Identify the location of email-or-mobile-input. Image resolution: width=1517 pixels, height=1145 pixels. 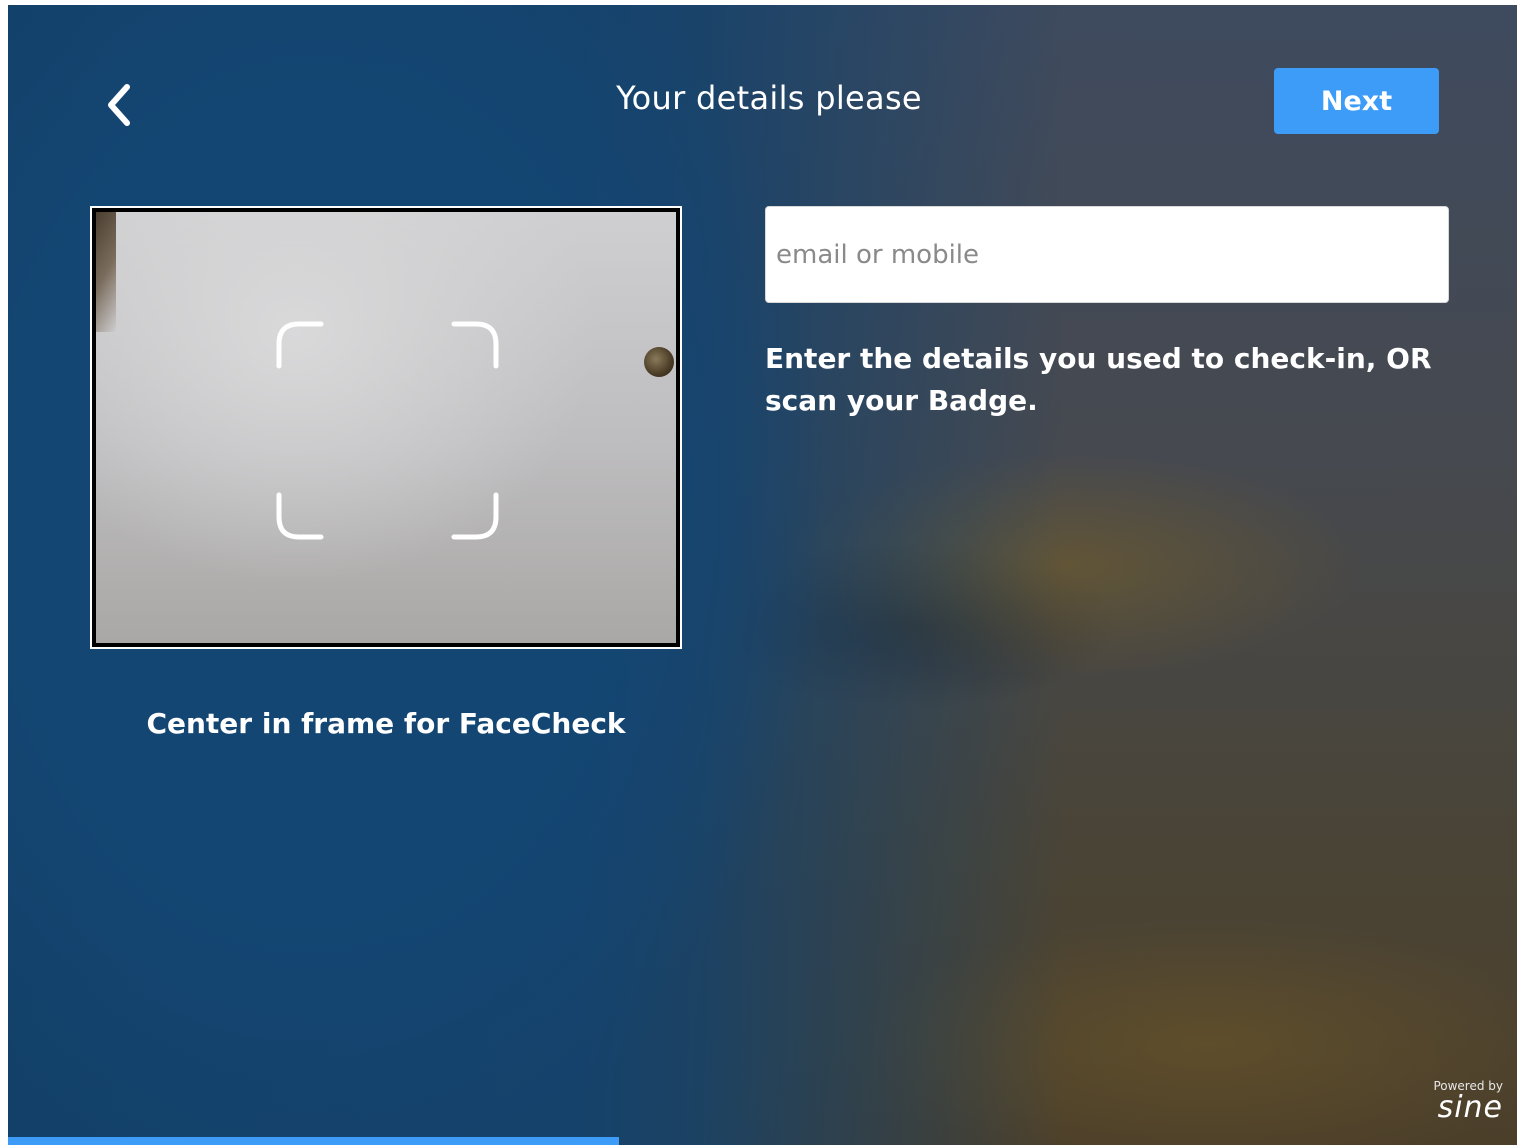
(1107, 254).